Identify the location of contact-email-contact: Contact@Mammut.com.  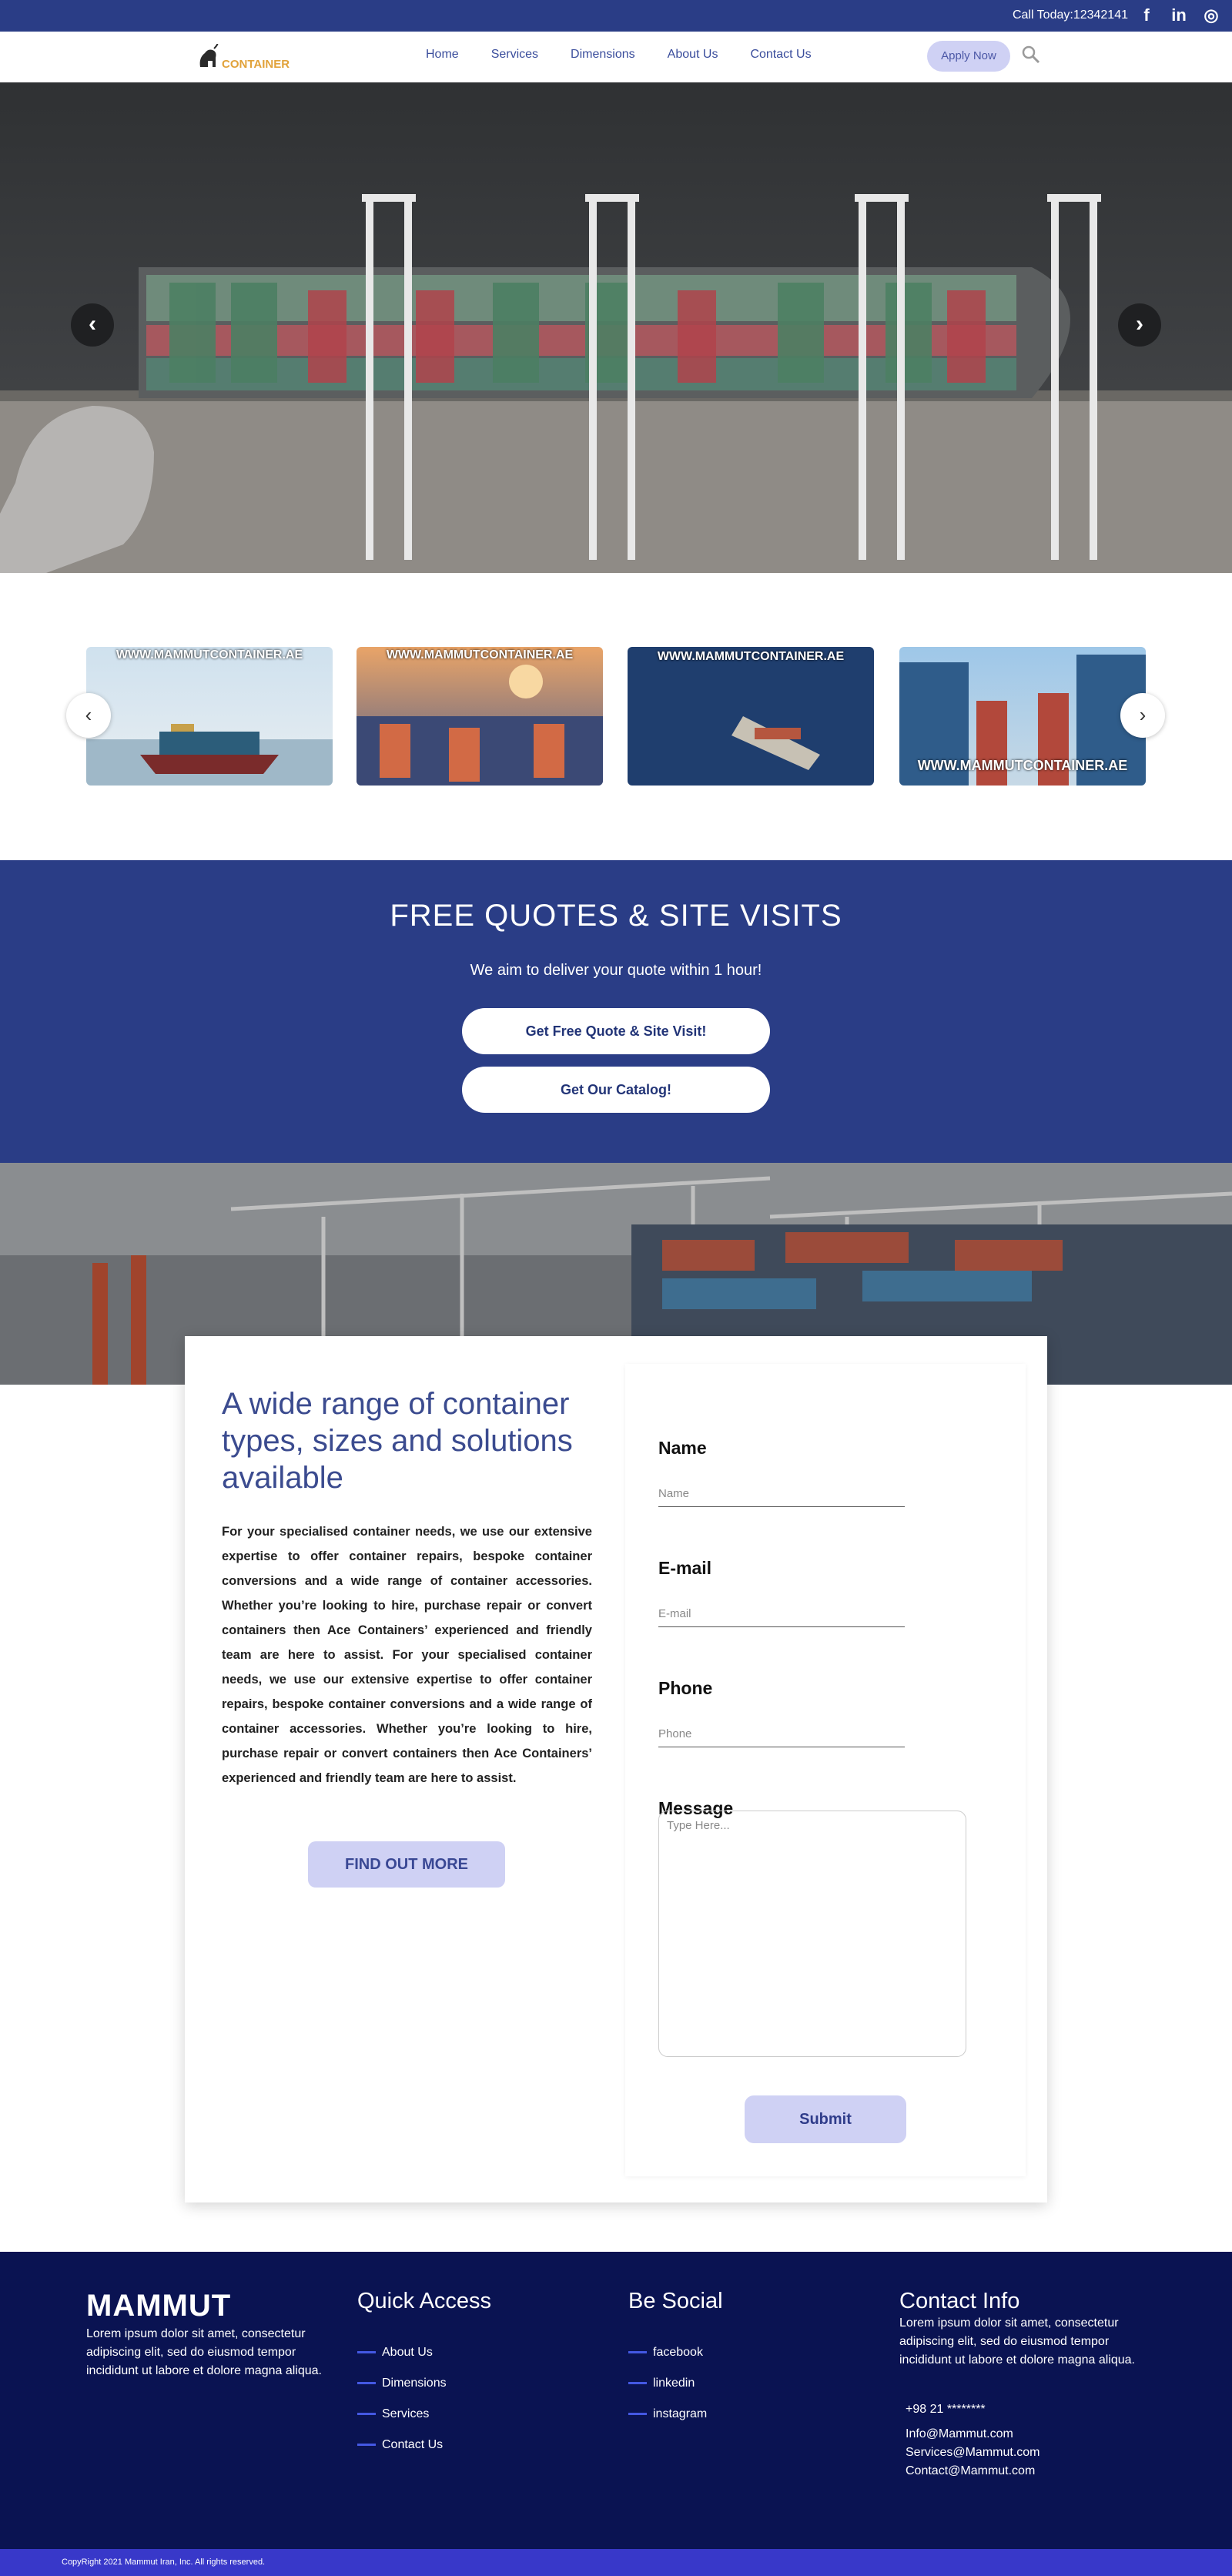
(1022, 2471).